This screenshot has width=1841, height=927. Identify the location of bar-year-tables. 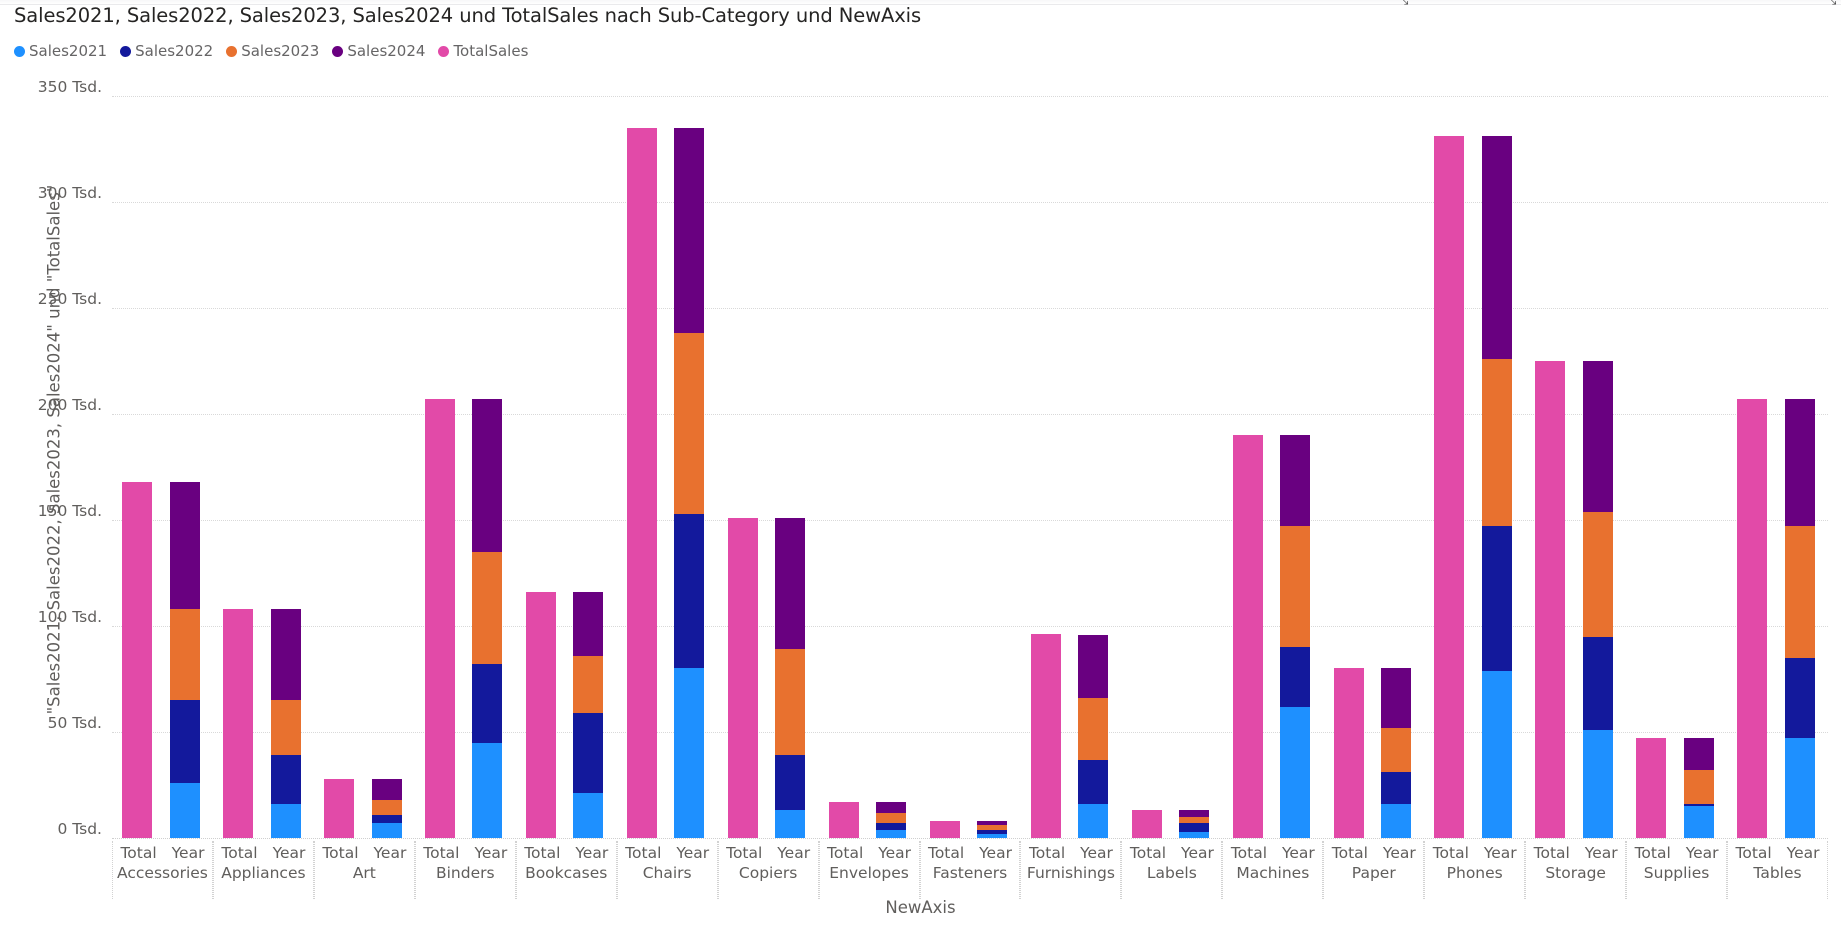
(1799, 618).